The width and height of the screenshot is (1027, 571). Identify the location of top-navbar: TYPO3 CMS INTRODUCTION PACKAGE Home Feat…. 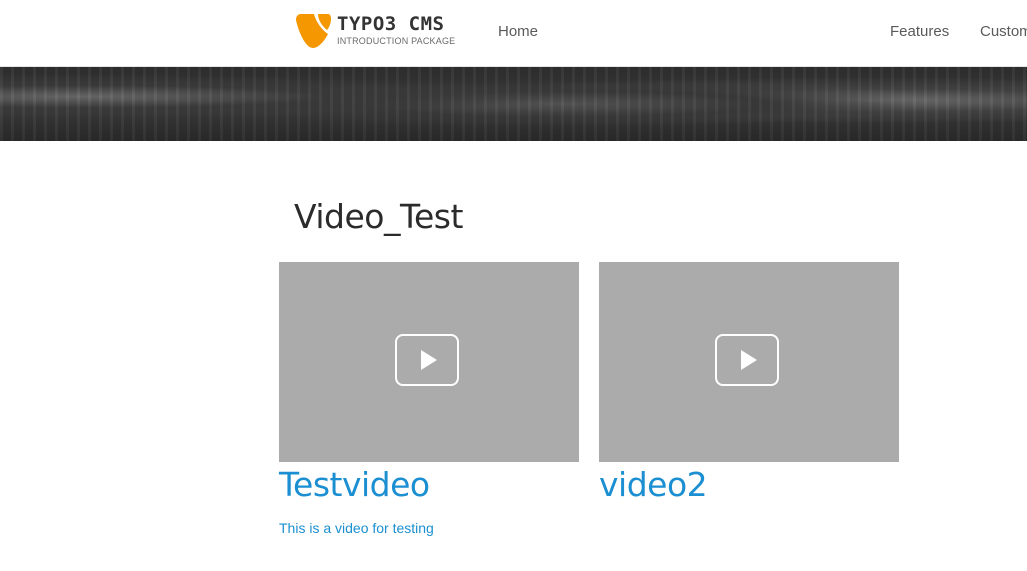
(513, 33).